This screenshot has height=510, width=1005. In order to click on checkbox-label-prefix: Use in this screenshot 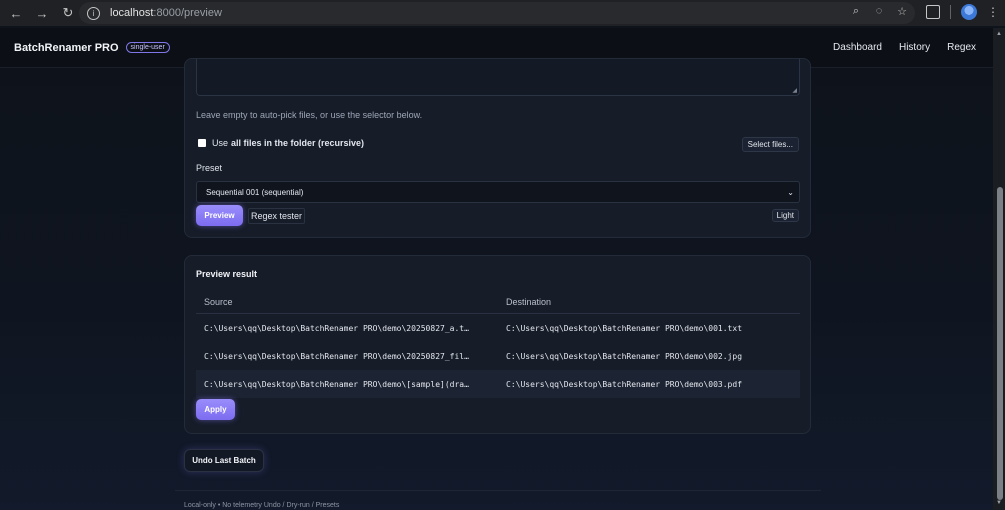, I will do `click(220, 143)`.